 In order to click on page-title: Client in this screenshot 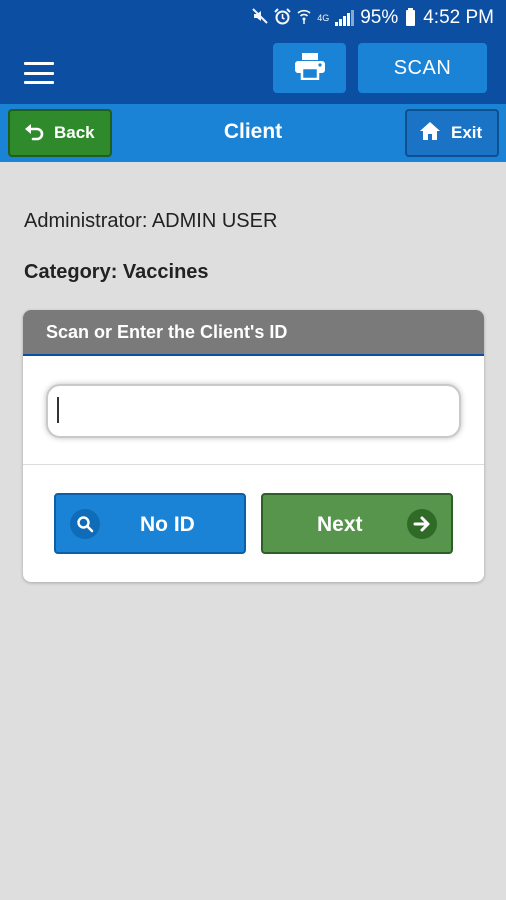, I will do `click(253, 131)`.